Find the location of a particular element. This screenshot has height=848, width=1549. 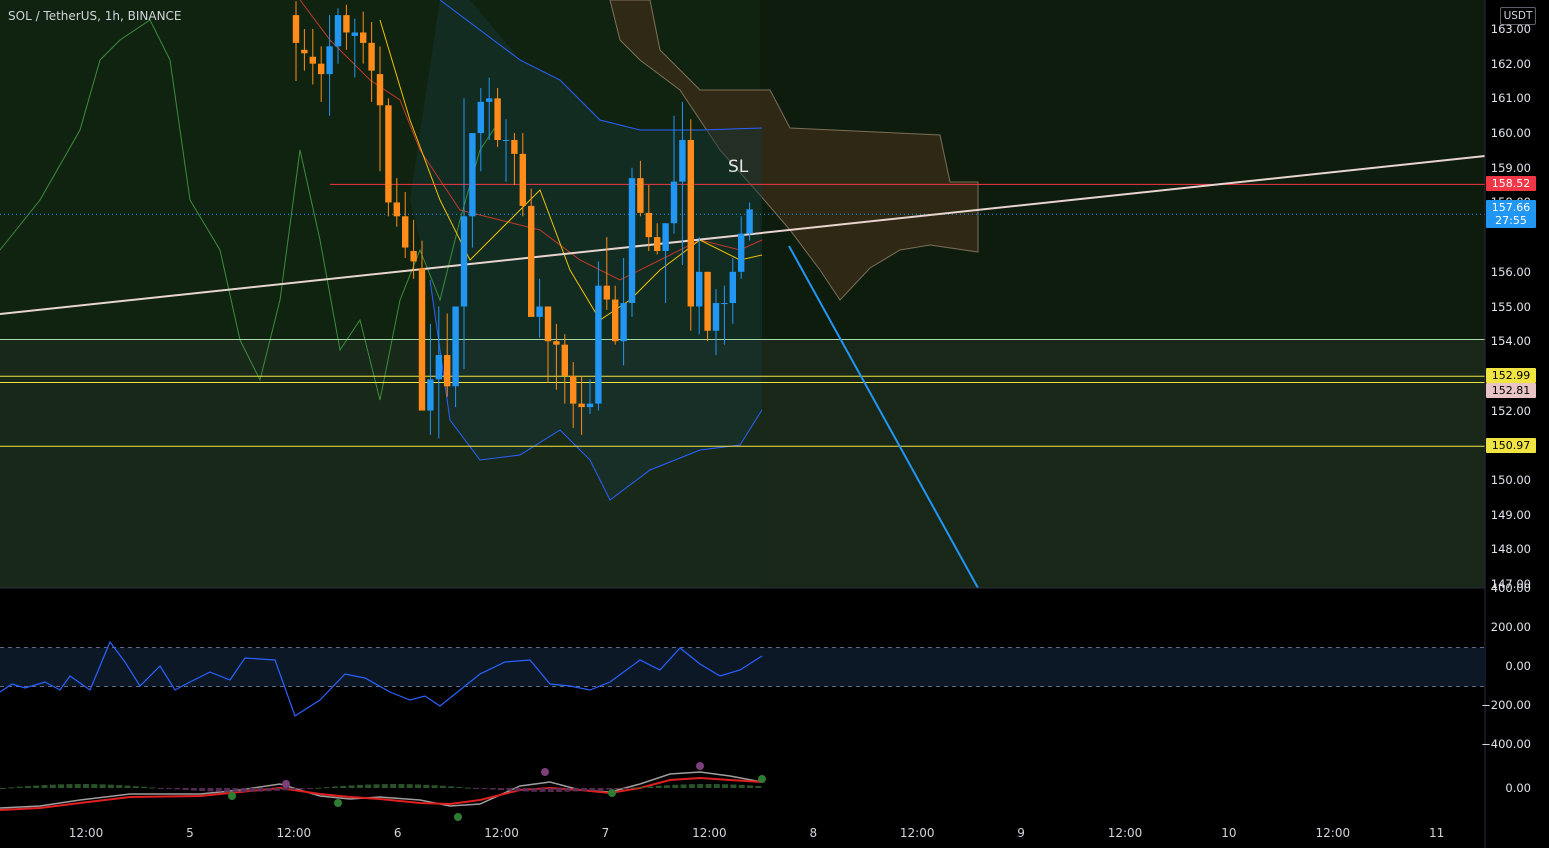

price-axis-label: 160.00 is located at coordinates (1510, 133).